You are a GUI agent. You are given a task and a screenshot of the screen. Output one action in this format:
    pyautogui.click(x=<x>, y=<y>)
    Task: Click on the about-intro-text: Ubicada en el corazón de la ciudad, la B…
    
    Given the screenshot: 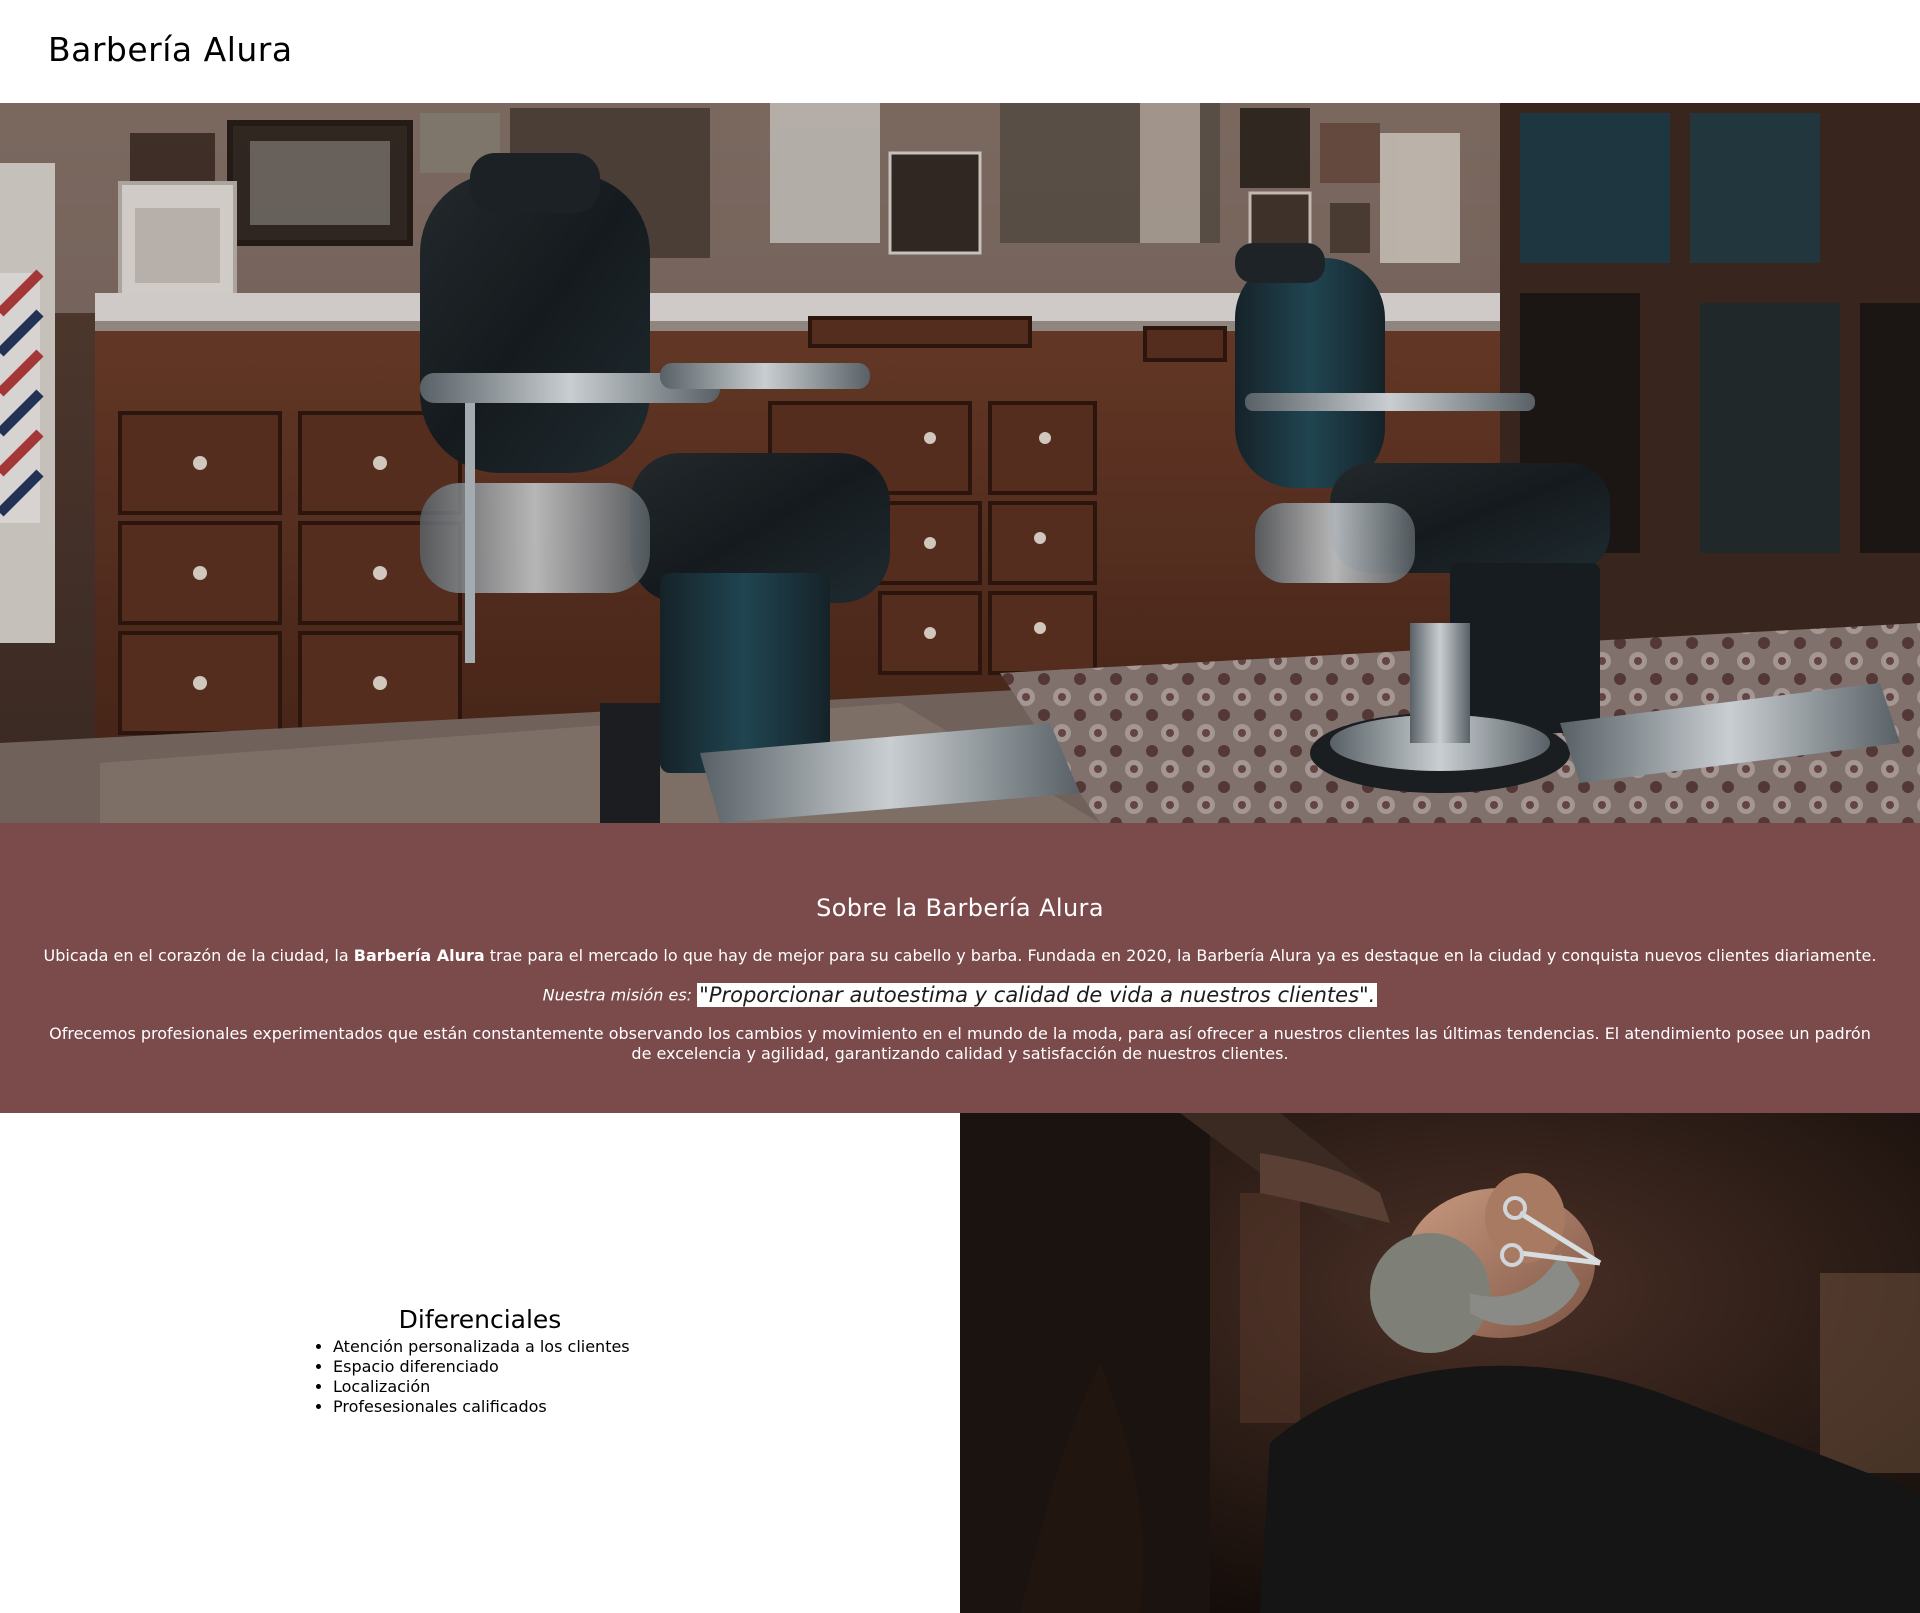 What is the action you would take?
    pyautogui.click(x=960, y=955)
    